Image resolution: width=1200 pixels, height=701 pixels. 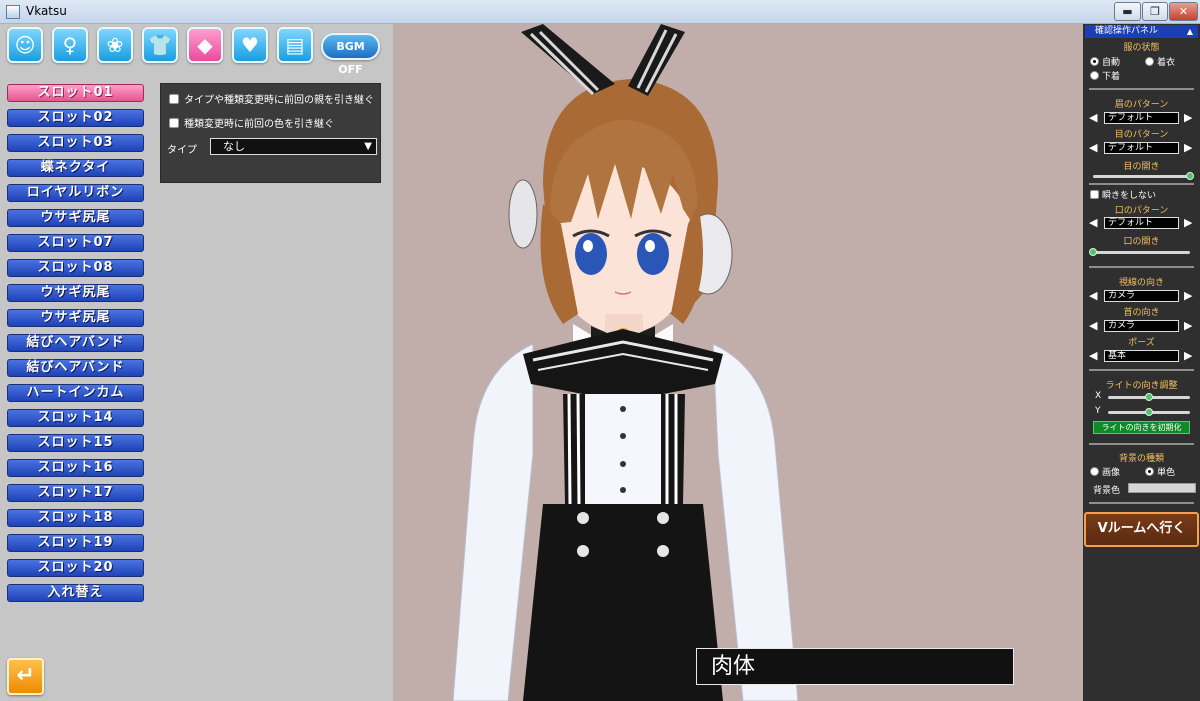 What do you see at coordinates (1190, 176) in the screenshot?
I see `eye-open-slider-knob` at bounding box center [1190, 176].